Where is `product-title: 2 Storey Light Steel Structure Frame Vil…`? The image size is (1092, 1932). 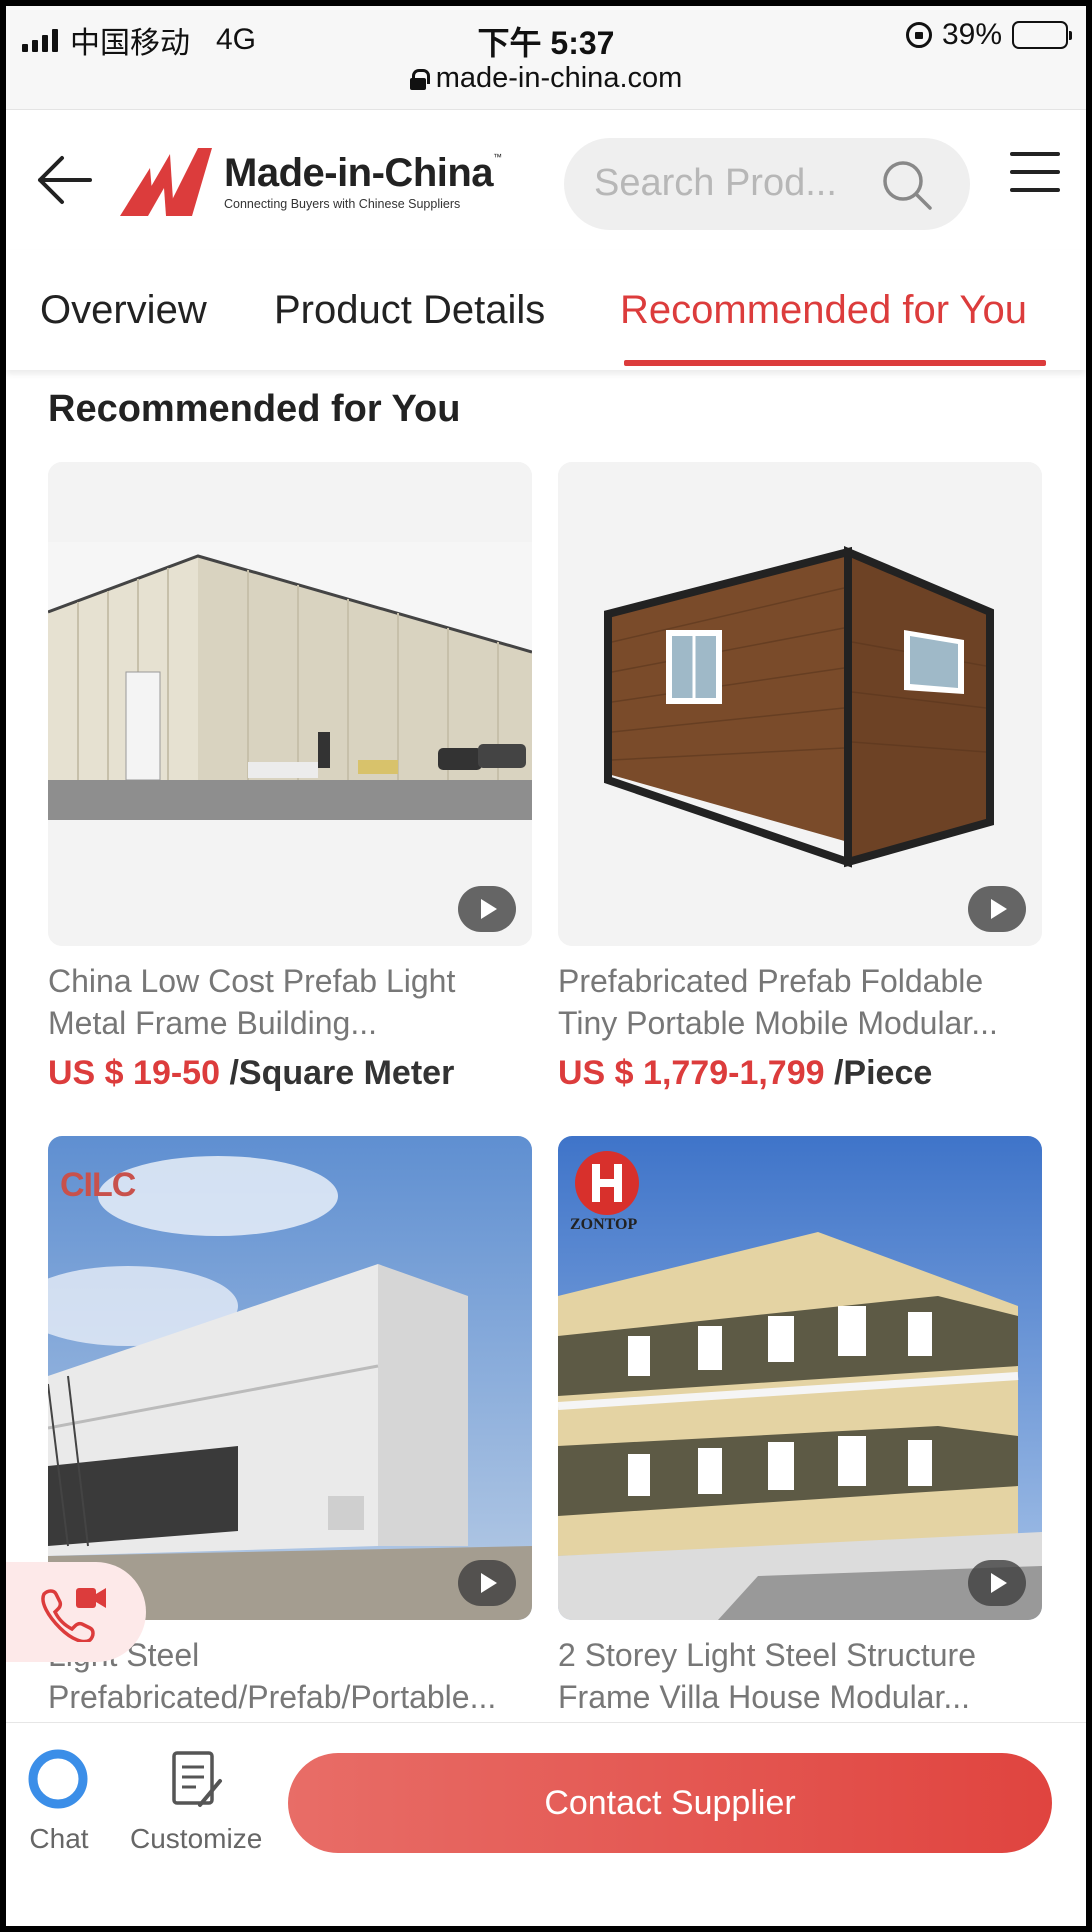
product-title: 2 Storey Light Steel Structure Frame Vil… is located at coordinates (800, 1676).